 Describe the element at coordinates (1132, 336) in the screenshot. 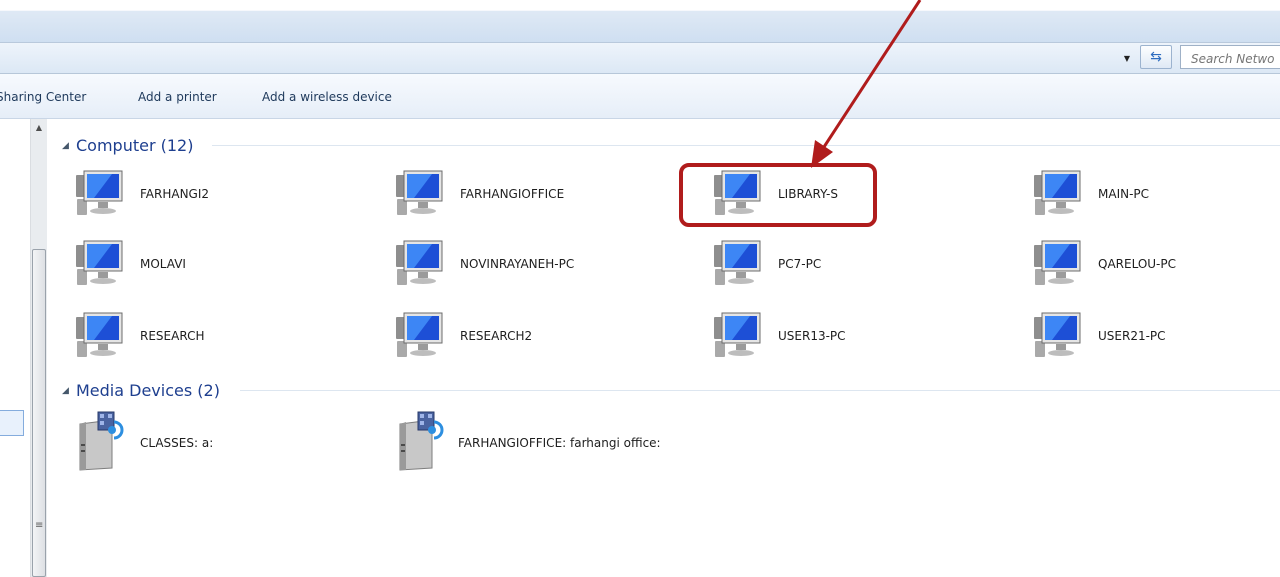

I see `computer-label: USER21-PC` at that location.